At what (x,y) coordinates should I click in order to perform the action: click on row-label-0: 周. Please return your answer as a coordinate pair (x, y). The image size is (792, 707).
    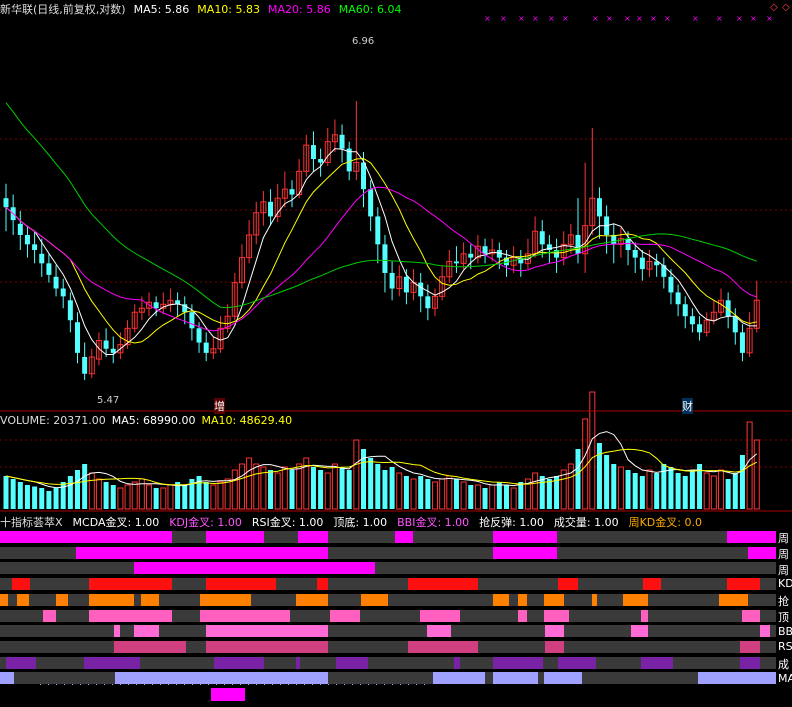
    Looking at the image, I should click on (783, 538).